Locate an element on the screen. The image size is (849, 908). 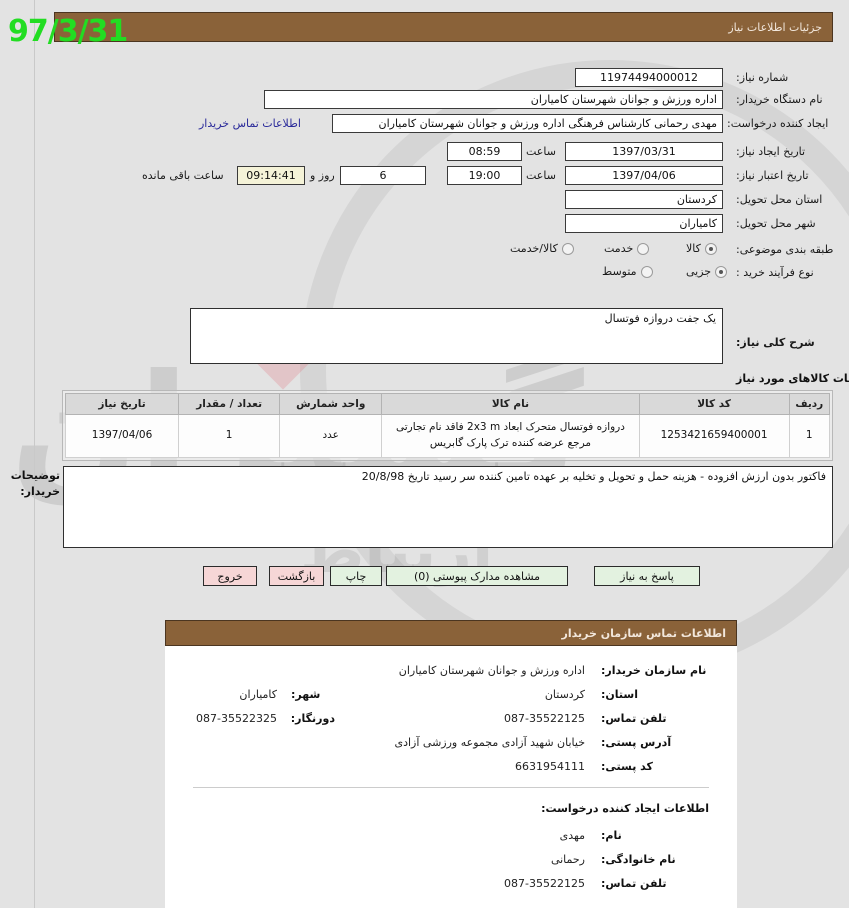
respond-button: پاسخ به نیاز is located at coordinates (647, 576).